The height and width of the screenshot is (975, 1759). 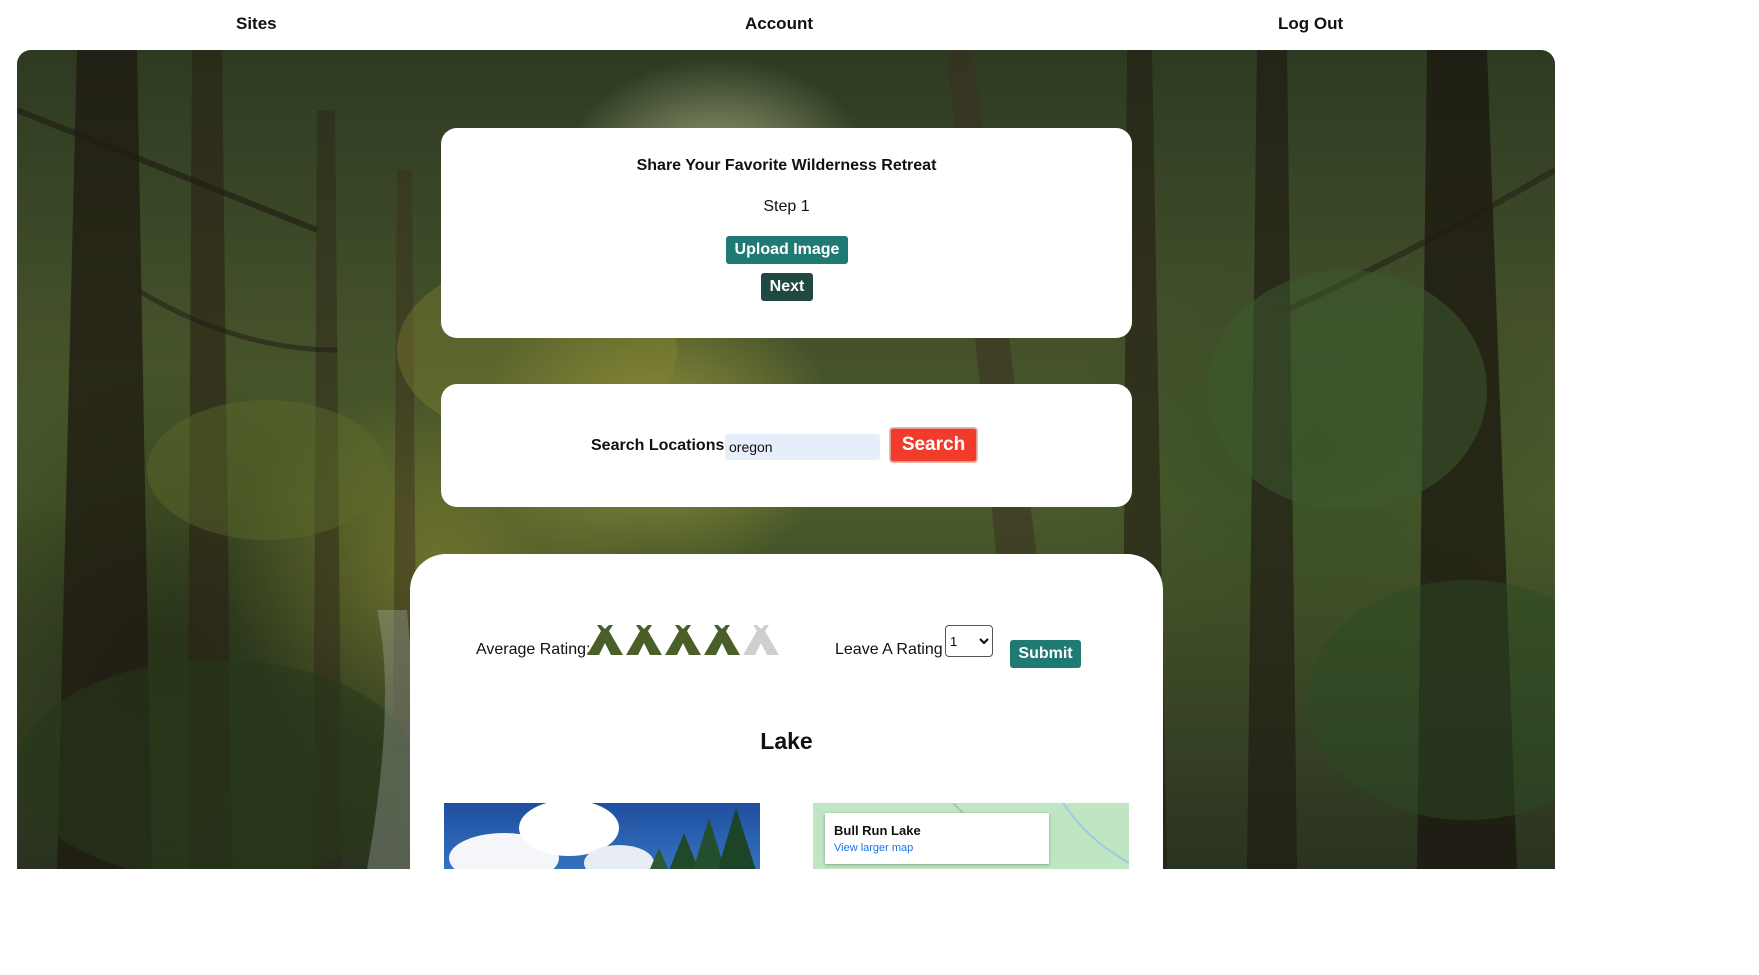 I want to click on search-input, so click(x=802, y=447).